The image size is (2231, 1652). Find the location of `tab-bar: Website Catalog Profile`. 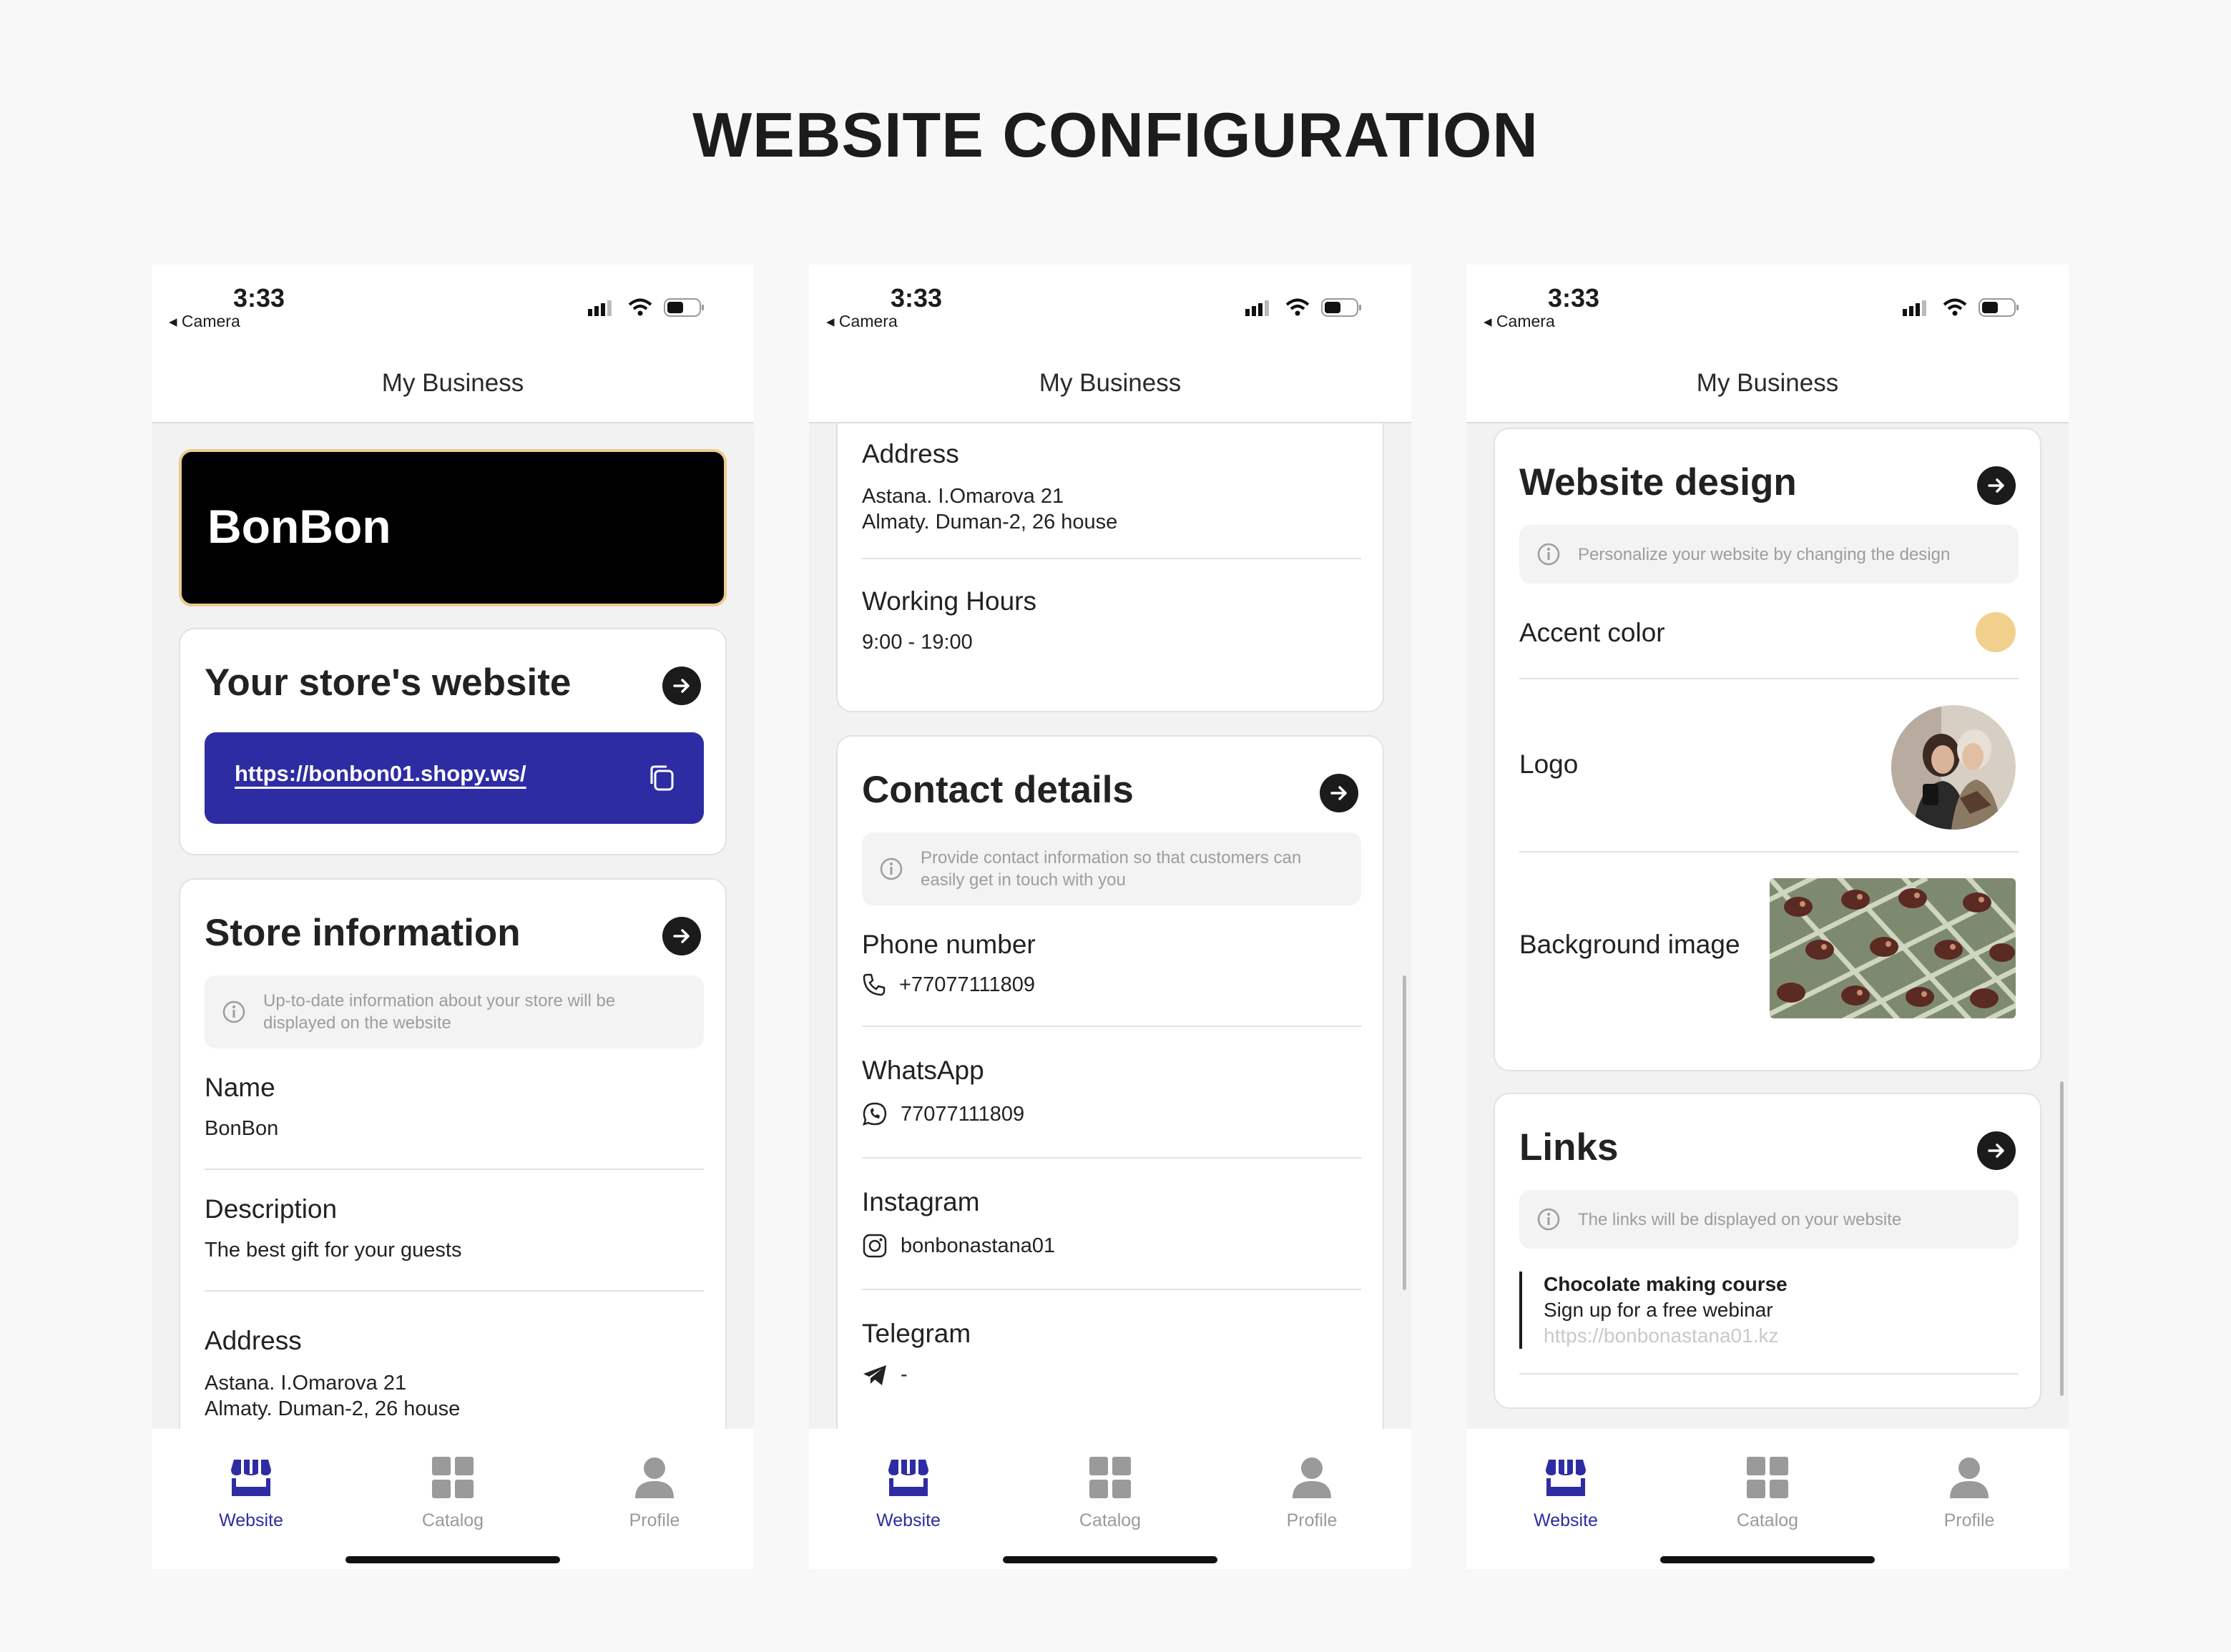

tab-bar: Website Catalog Profile is located at coordinates (453, 1499).